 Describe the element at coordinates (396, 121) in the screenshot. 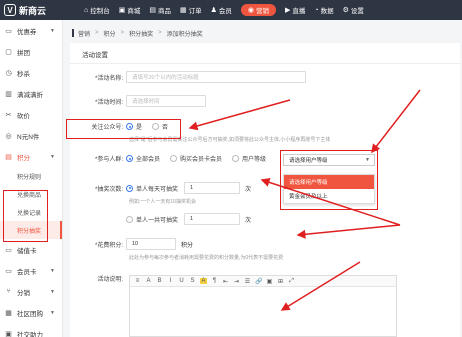

I see `arrow-to-level` at that location.